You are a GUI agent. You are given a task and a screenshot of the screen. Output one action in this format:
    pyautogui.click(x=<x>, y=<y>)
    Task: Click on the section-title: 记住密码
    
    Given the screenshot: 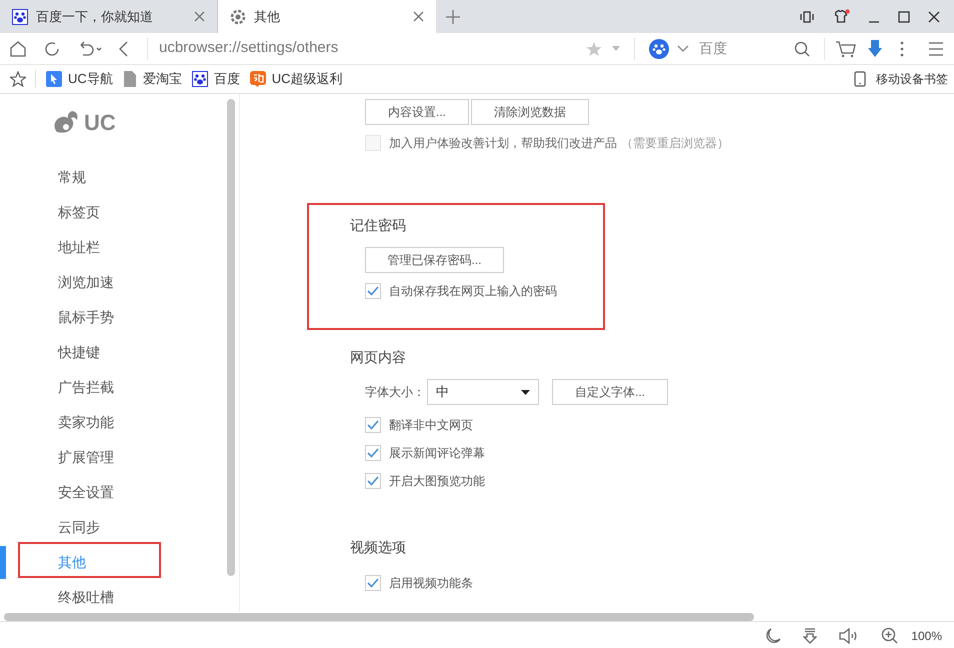 What is the action you would take?
    pyautogui.click(x=378, y=225)
    